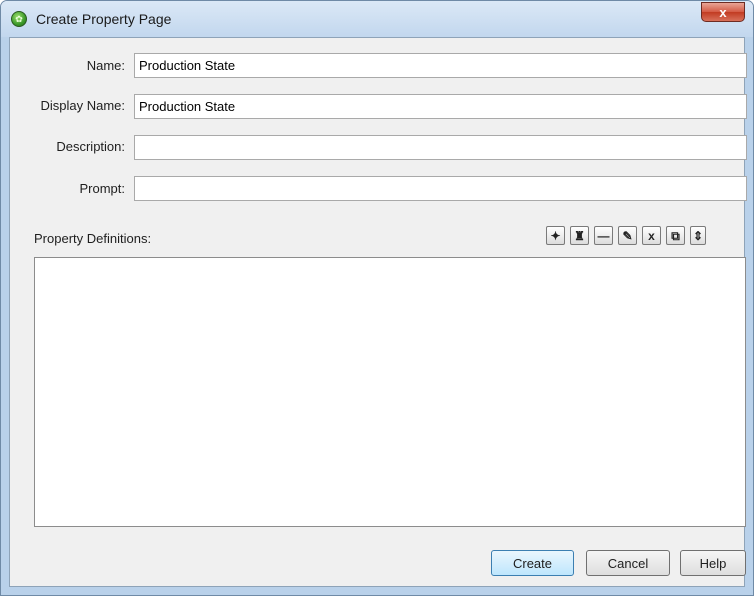 The image size is (754, 596). I want to click on definitions-toolbar: ✦ ♜ — ✎ x ⧉ ⇕, so click(626, 237).